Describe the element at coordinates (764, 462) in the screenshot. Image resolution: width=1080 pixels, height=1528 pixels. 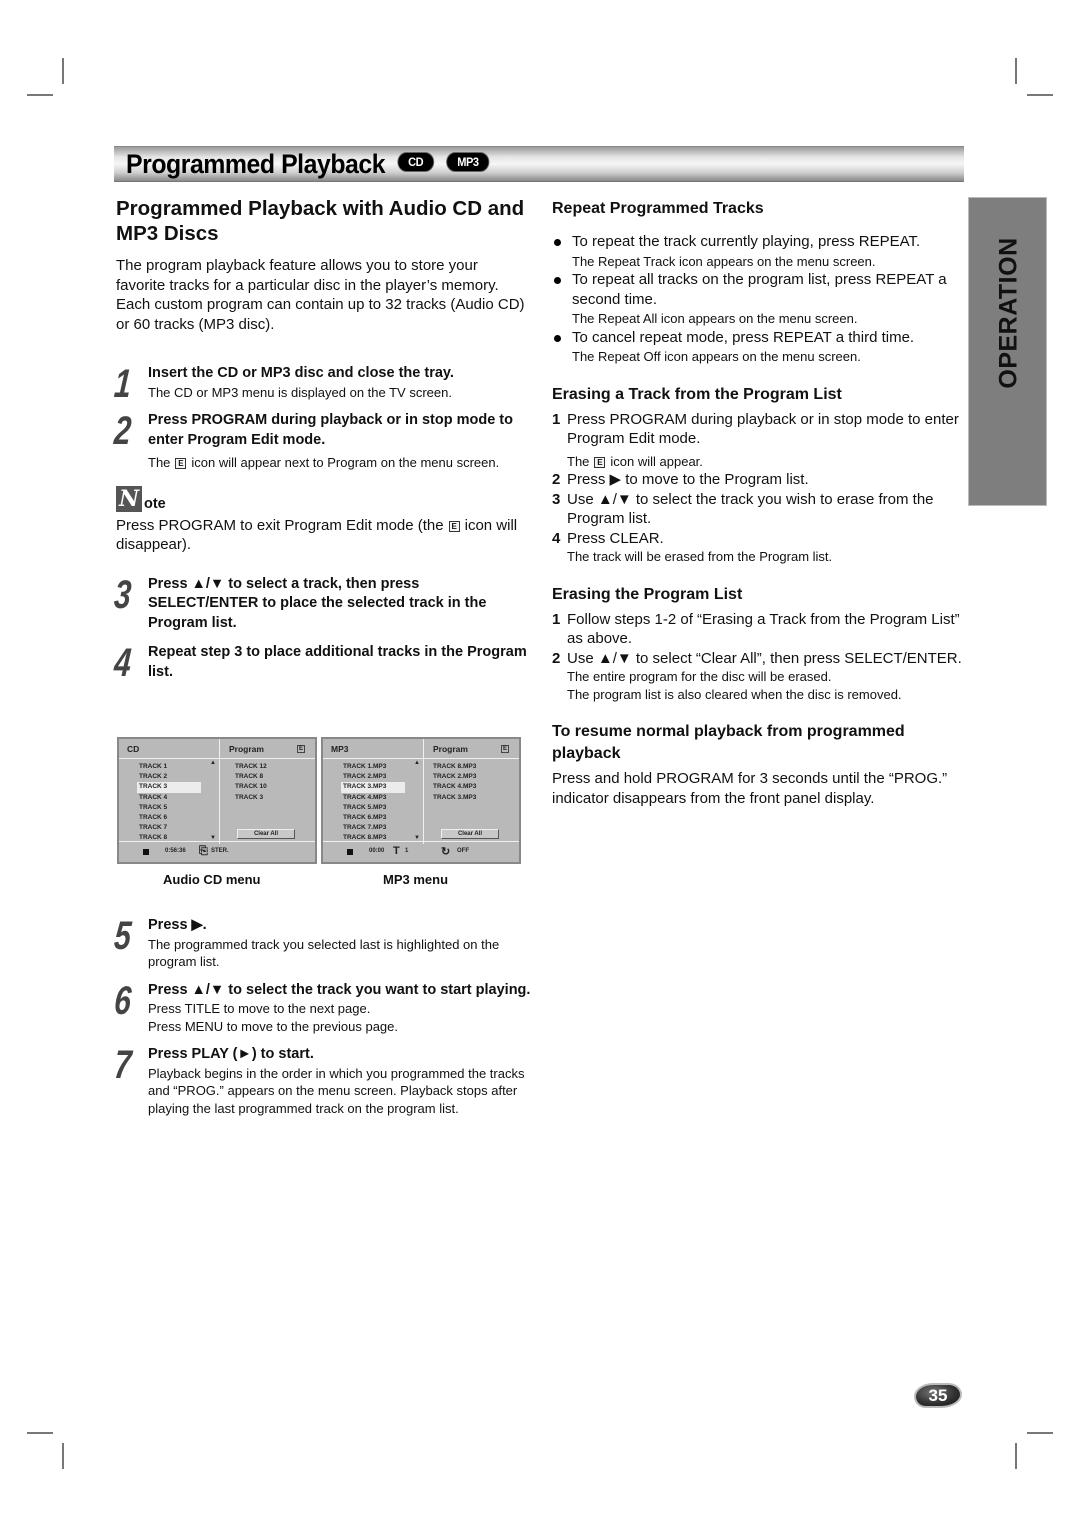
I see `item-subtext: The Eicon will appear.` at that location.